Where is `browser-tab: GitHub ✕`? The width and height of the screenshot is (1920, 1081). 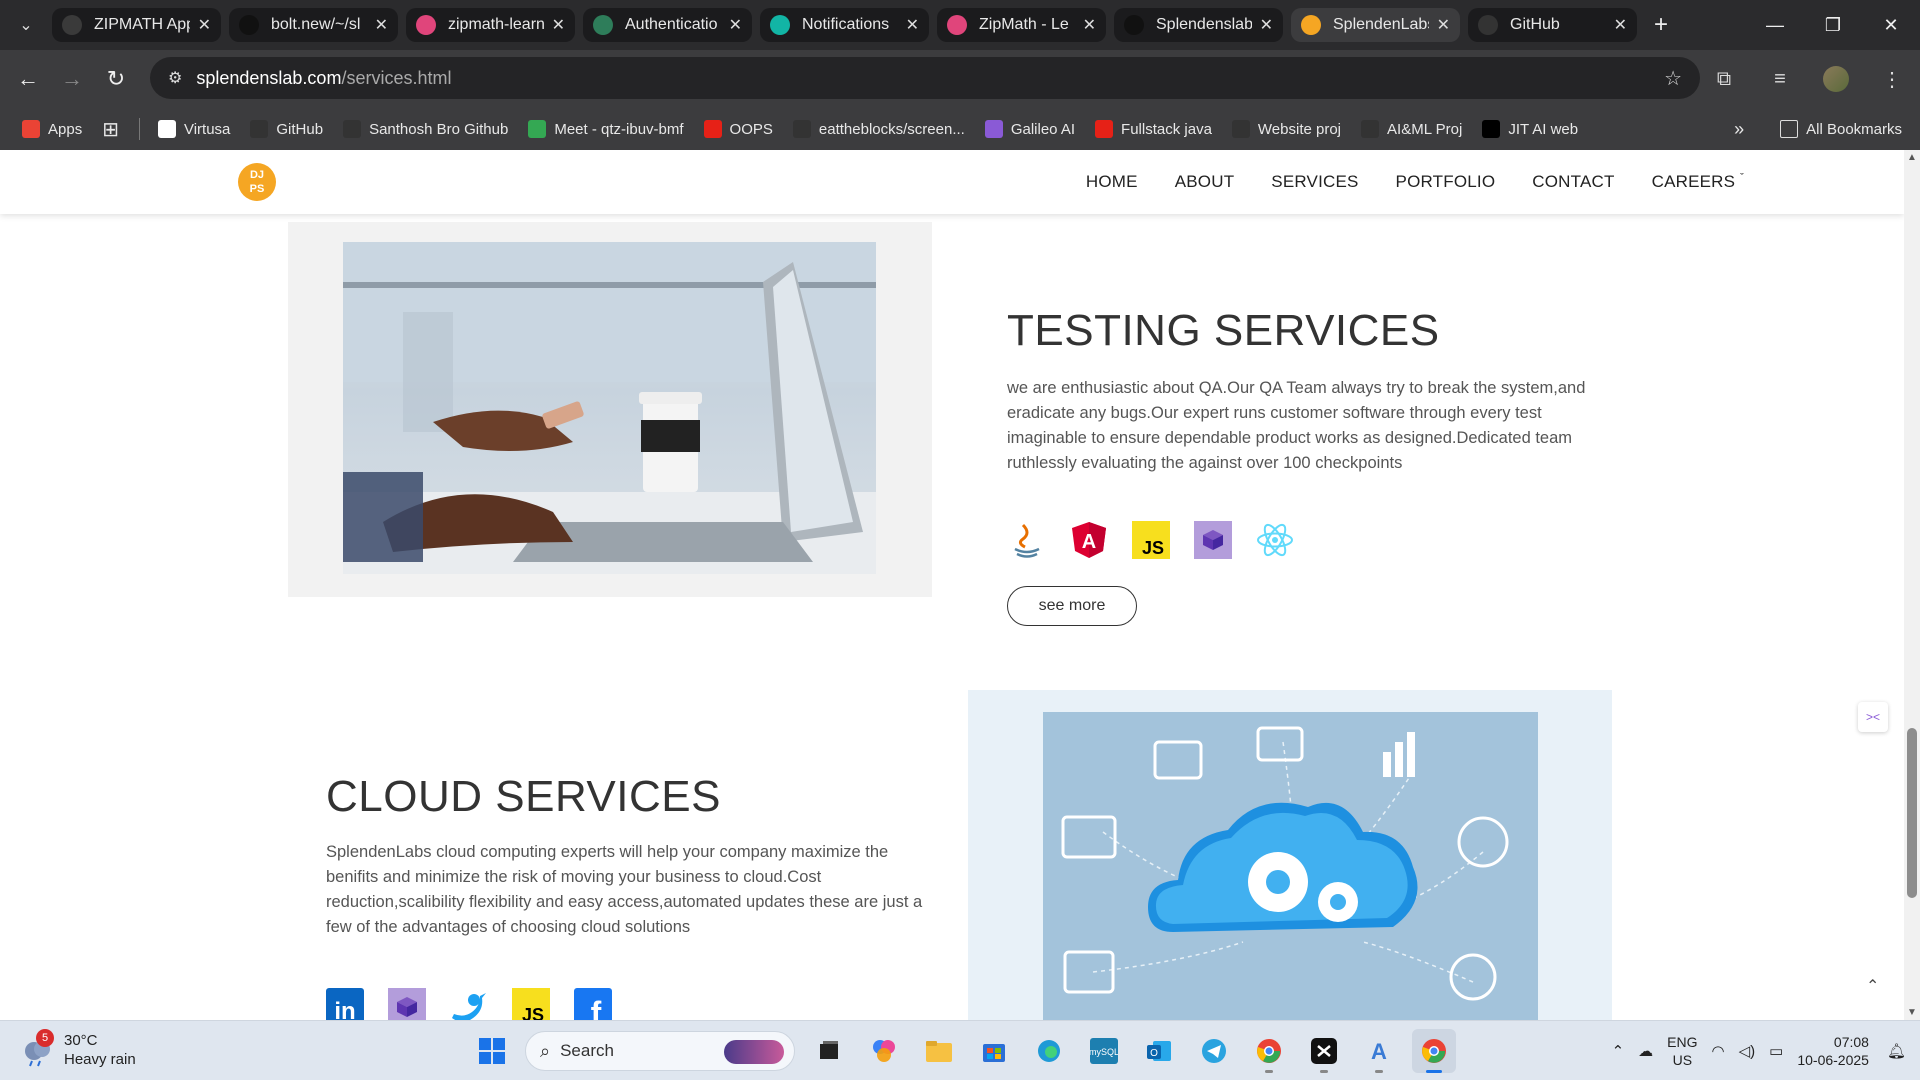
browser-tab: GitHub ✕ is located at coordinates (1552, 25).